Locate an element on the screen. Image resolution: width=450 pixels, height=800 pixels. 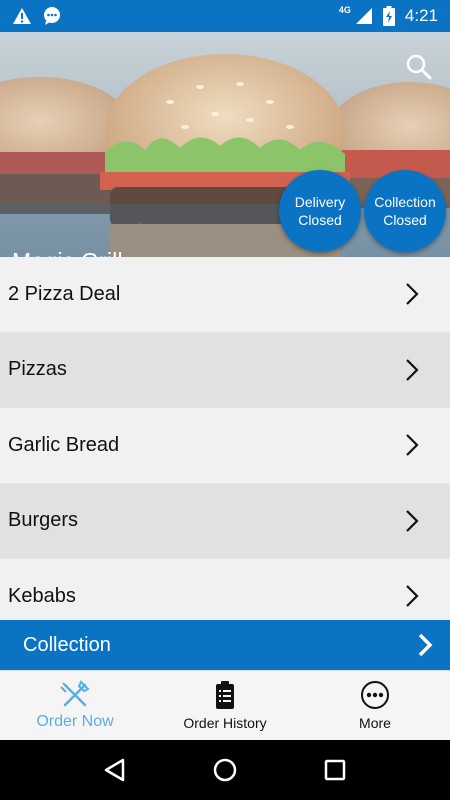
search-button is located at coordinates (419, 67).